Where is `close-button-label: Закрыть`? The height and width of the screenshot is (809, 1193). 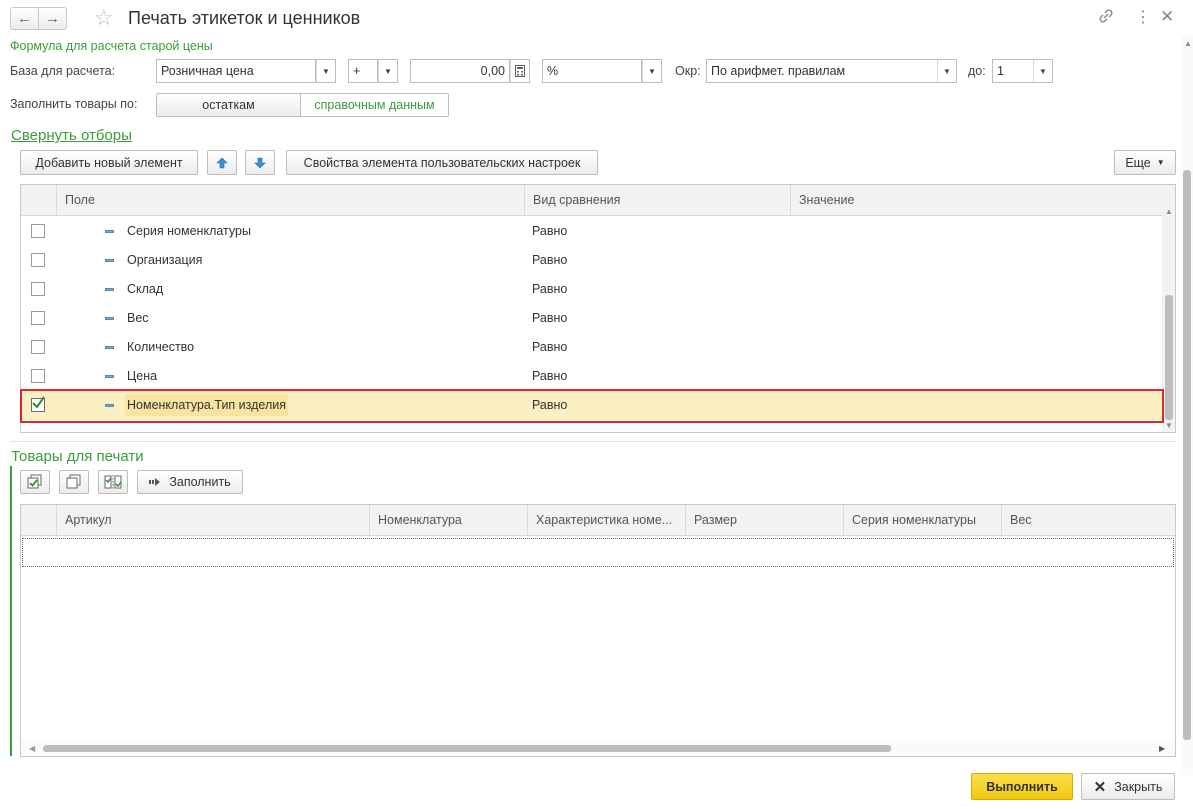 close-button-label: Закрыть is located at coordinates (1138, 786).